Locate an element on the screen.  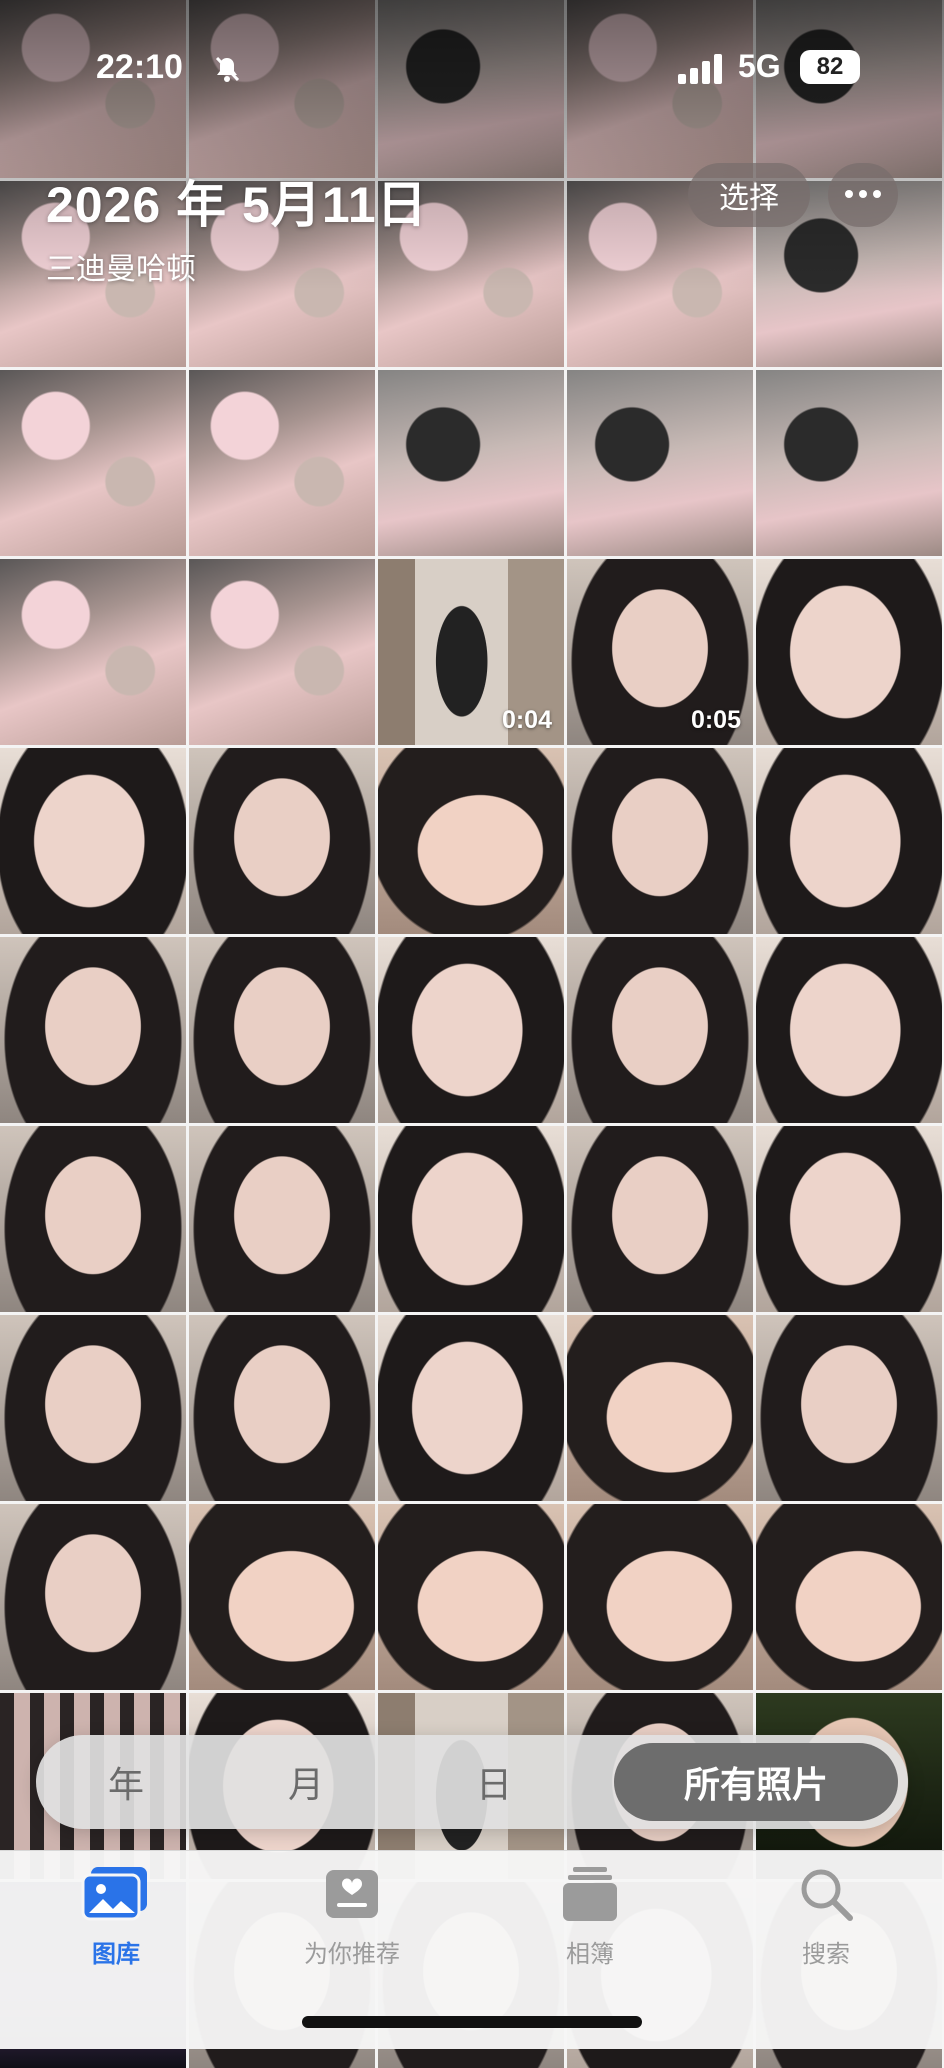
time-segment-control: 年 月 日 所有照片 is located at coordinates (472, 1782).